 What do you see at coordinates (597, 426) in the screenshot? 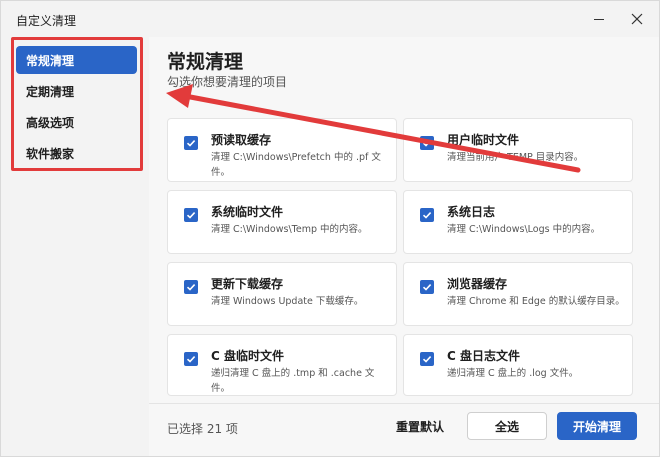
I see `start-cleanup-button: 开始清理` at bounding box center [597, 426].